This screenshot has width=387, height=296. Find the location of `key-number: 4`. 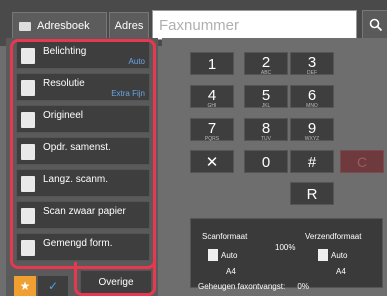

key-number: 4 is located at coordinates (212, 95).